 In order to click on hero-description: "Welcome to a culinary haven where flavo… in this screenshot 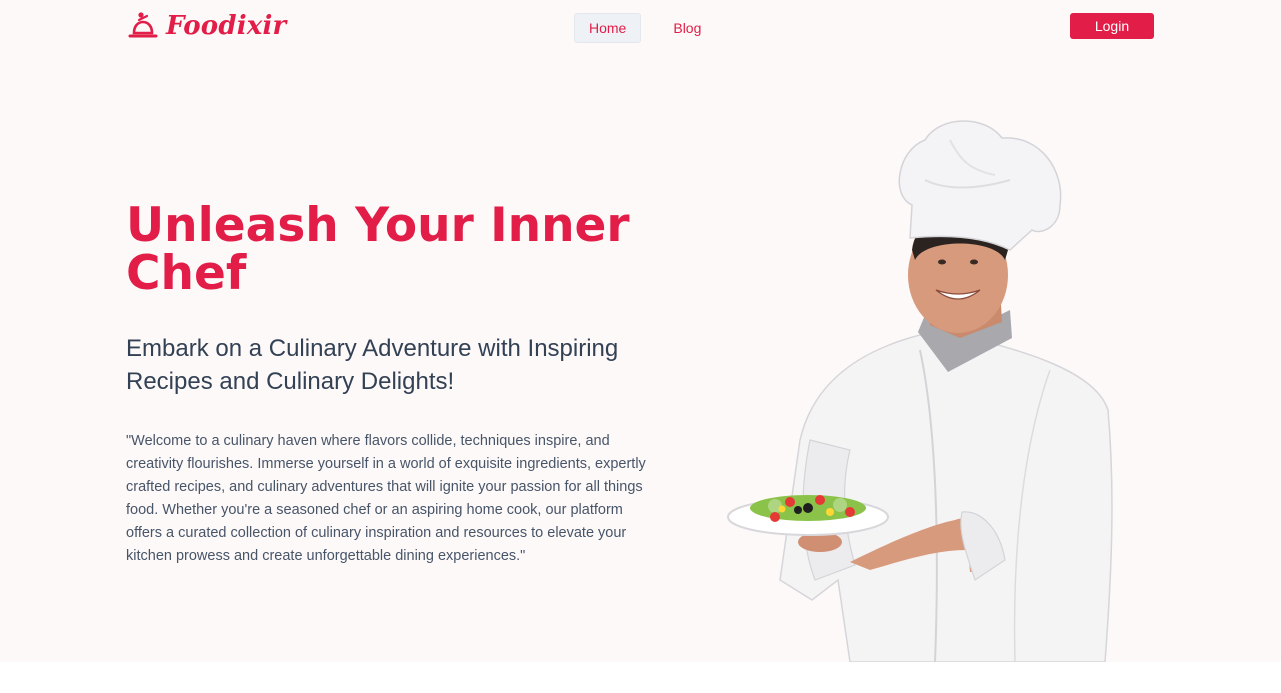, I will do `click(386, 498)`.